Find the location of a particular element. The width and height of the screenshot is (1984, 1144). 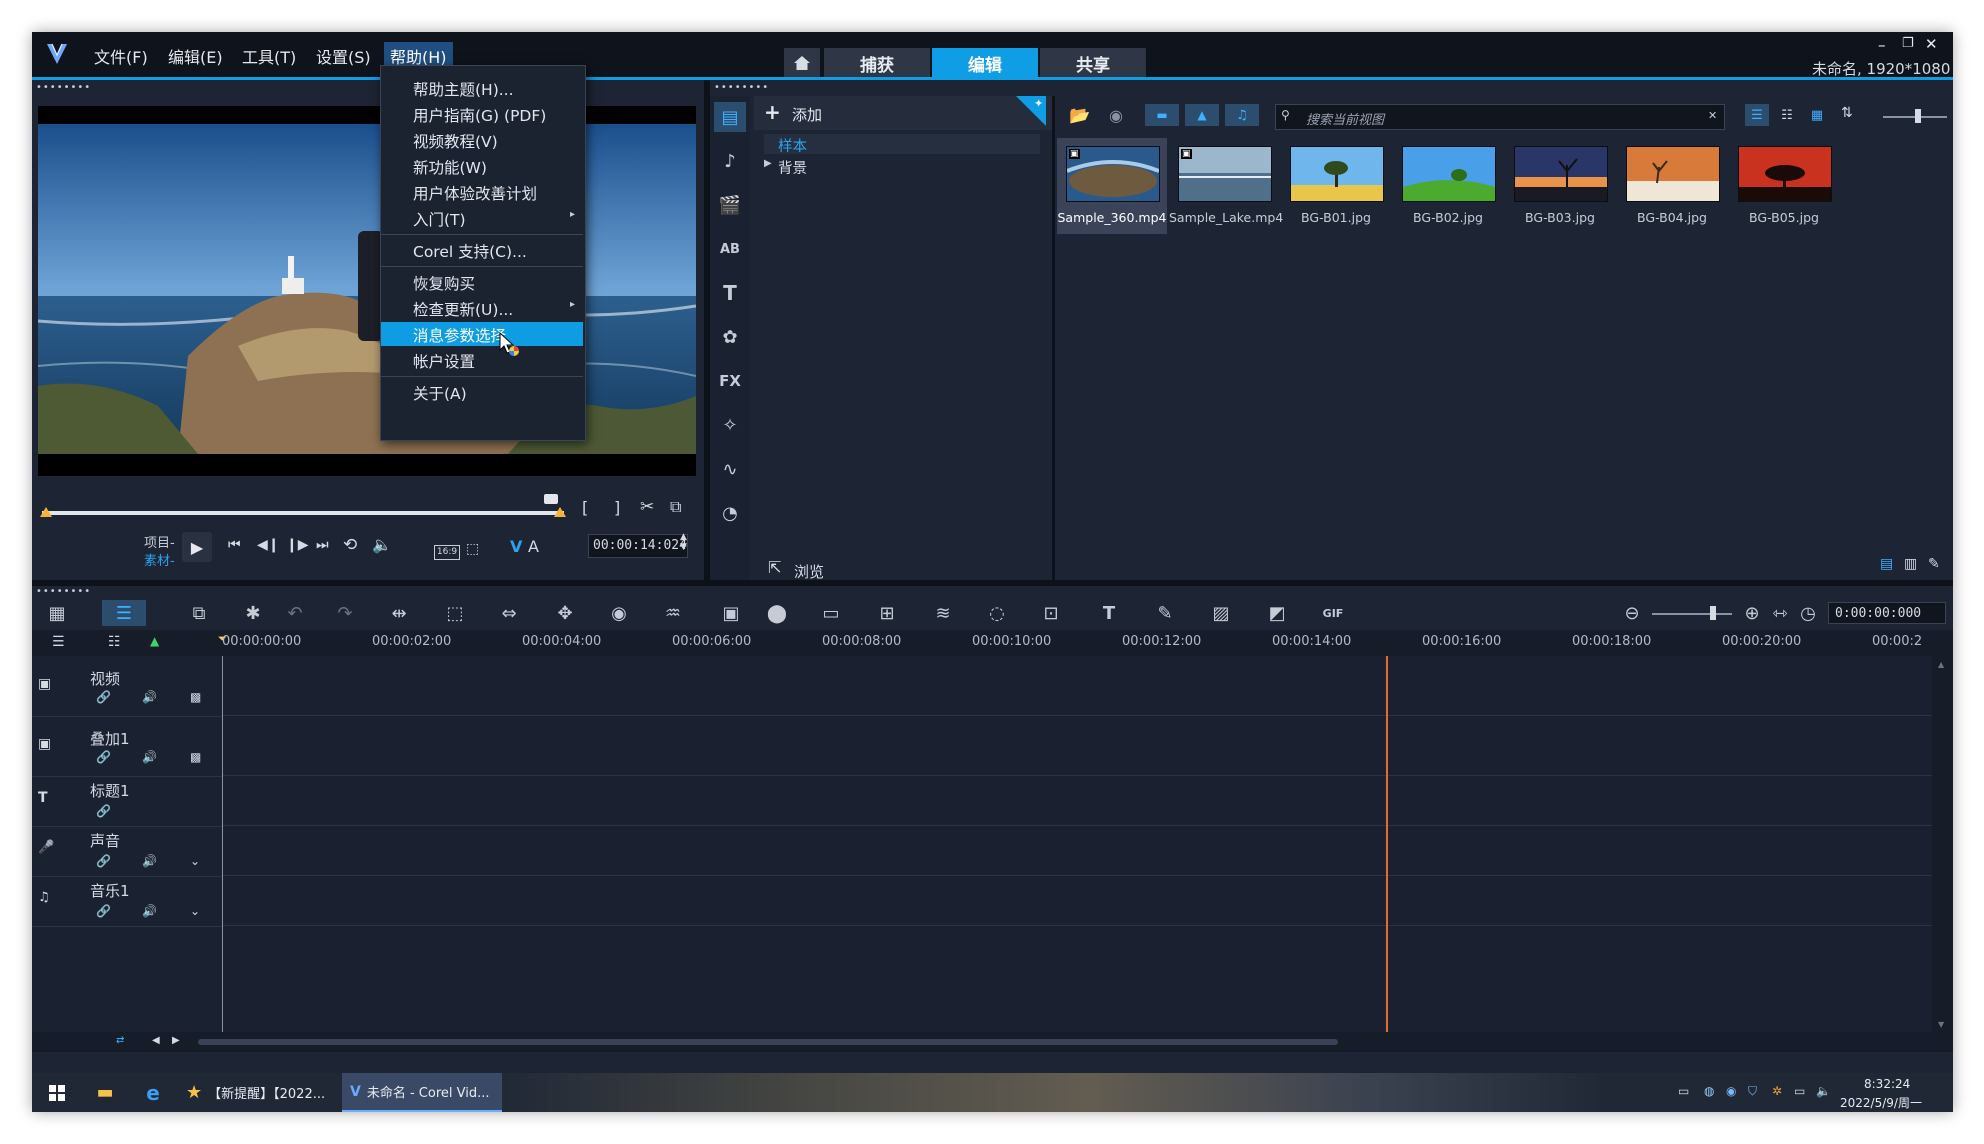

gif-icon: GIF is located at coordinates (1333, 613).